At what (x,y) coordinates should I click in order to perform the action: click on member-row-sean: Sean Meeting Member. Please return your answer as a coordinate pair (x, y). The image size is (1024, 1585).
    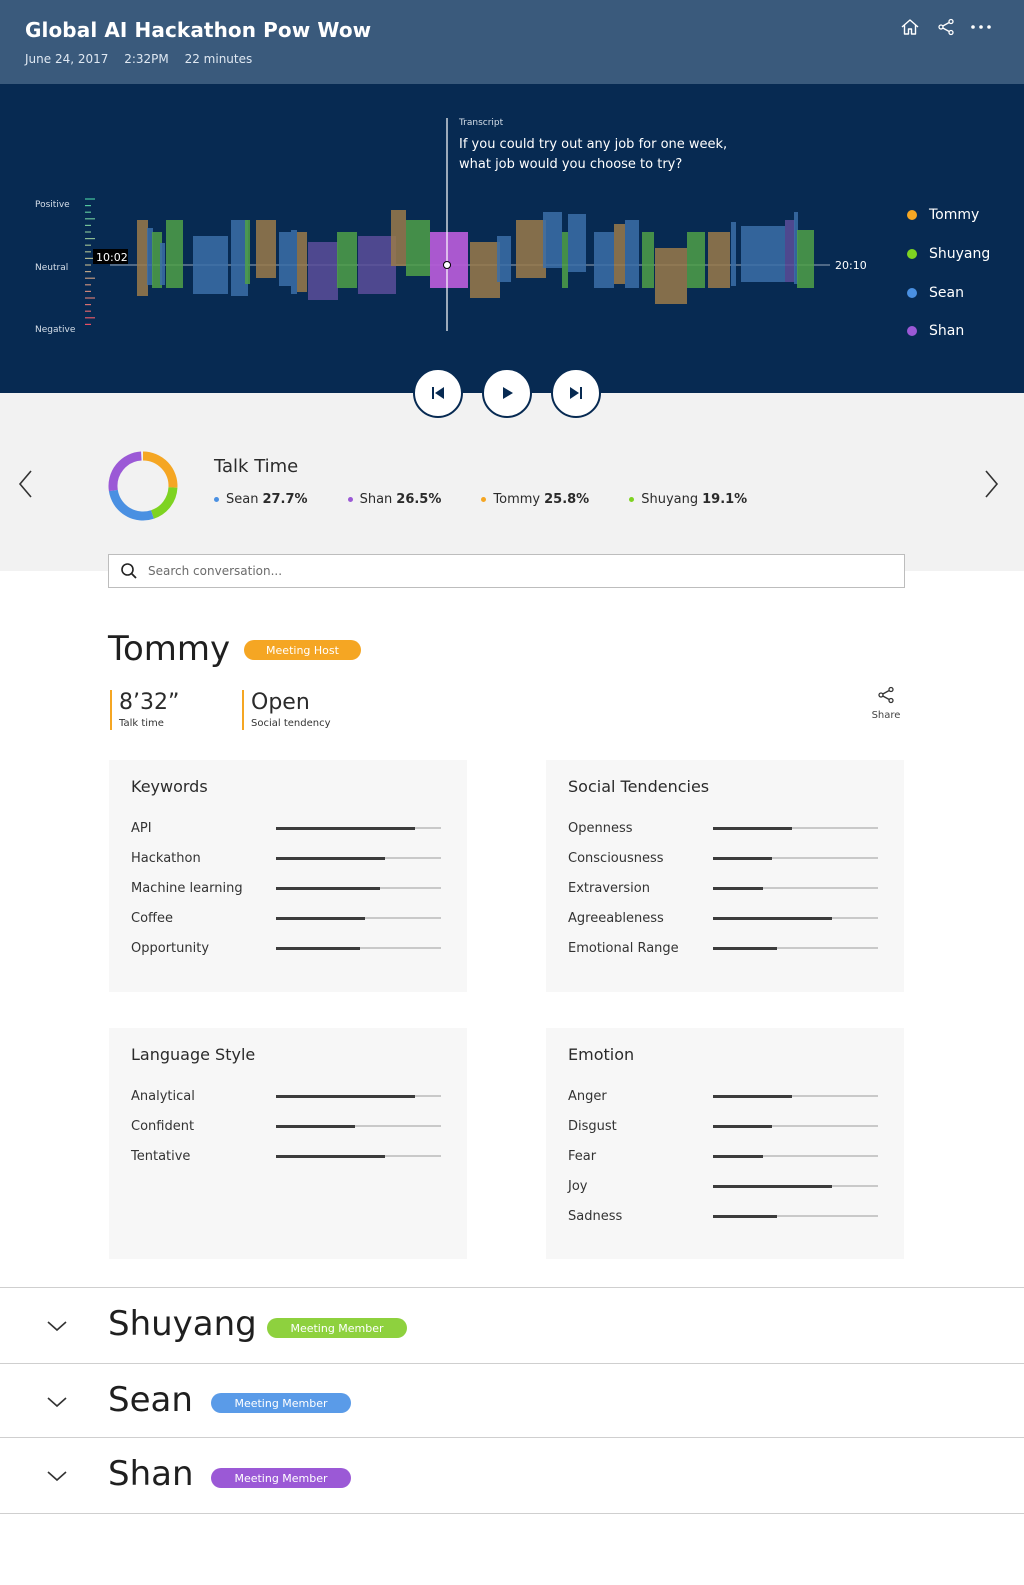
    Looking at the image, I should click on (512, 1401).